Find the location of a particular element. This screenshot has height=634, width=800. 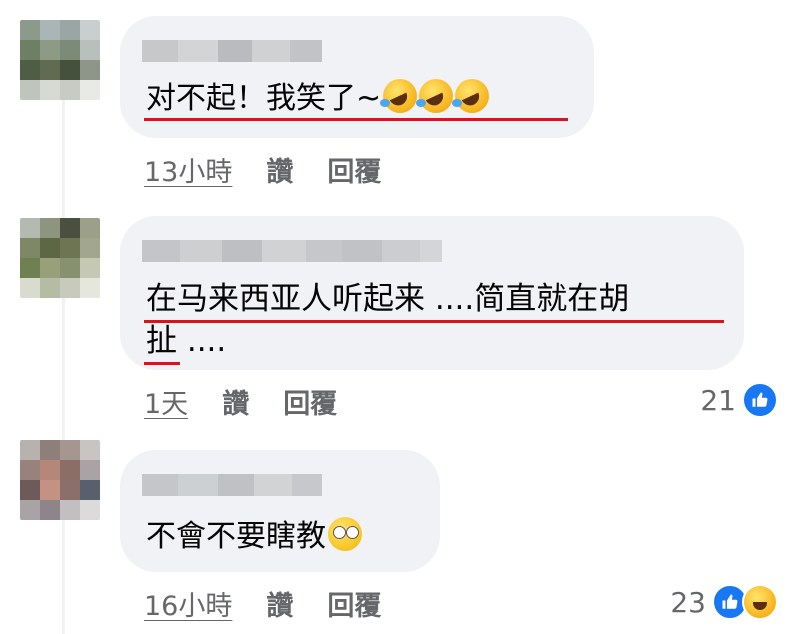

reaction-summary: 23 is located at coordinates (724, 602).